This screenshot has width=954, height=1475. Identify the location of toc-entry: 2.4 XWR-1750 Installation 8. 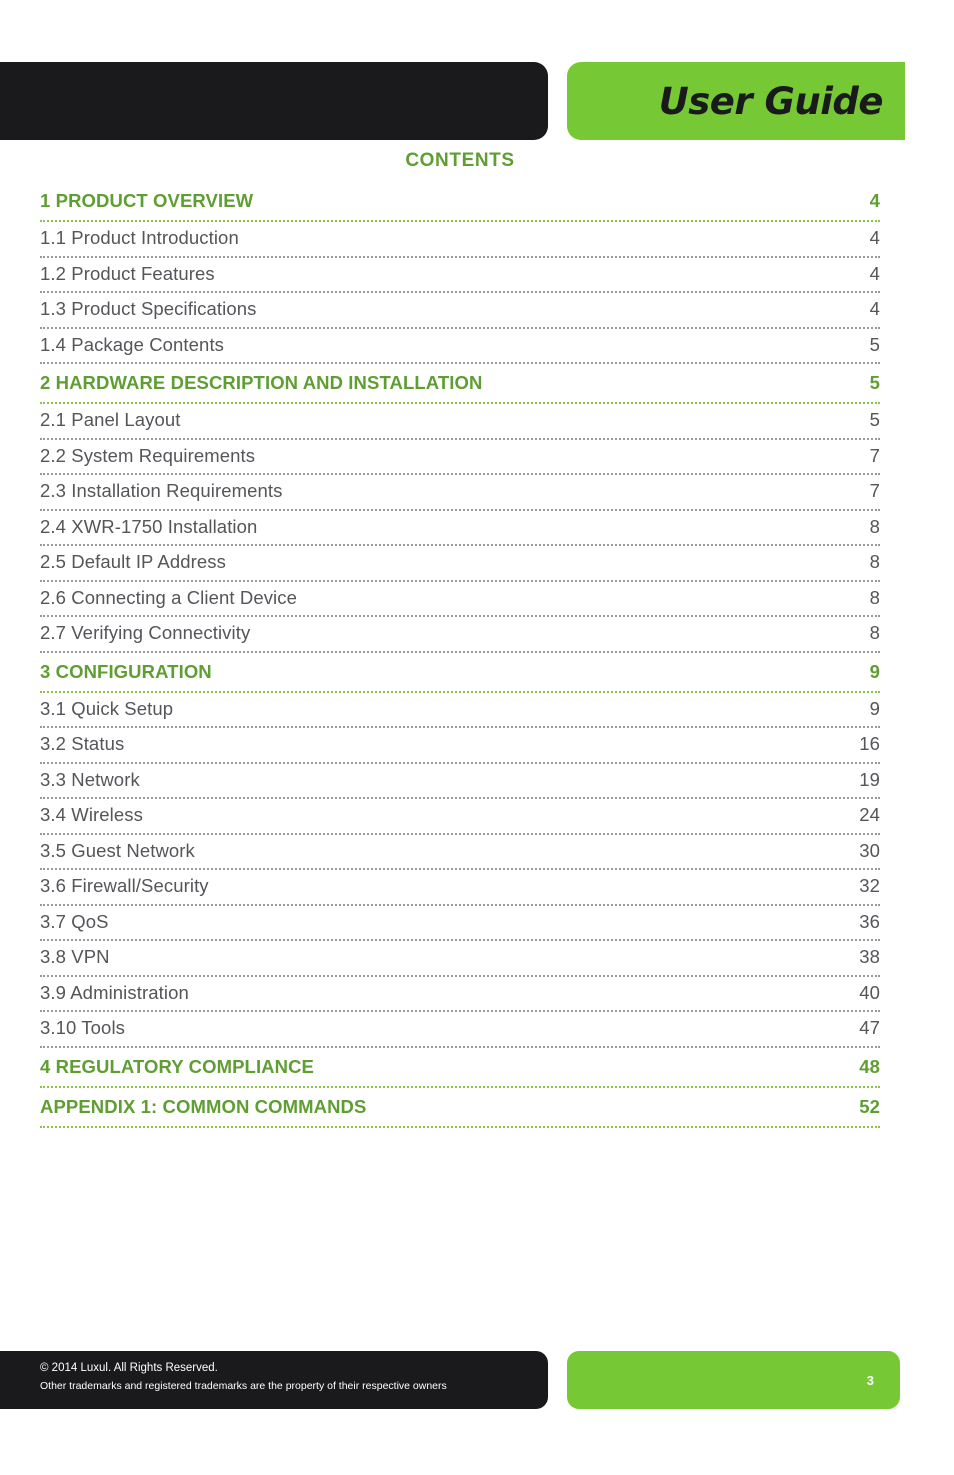
(460, 529).